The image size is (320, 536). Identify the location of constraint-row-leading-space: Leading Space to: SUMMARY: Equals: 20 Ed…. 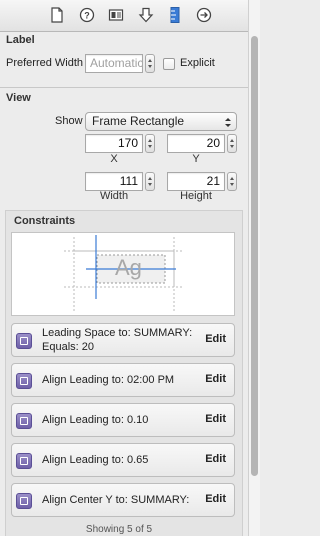
(123, 340).